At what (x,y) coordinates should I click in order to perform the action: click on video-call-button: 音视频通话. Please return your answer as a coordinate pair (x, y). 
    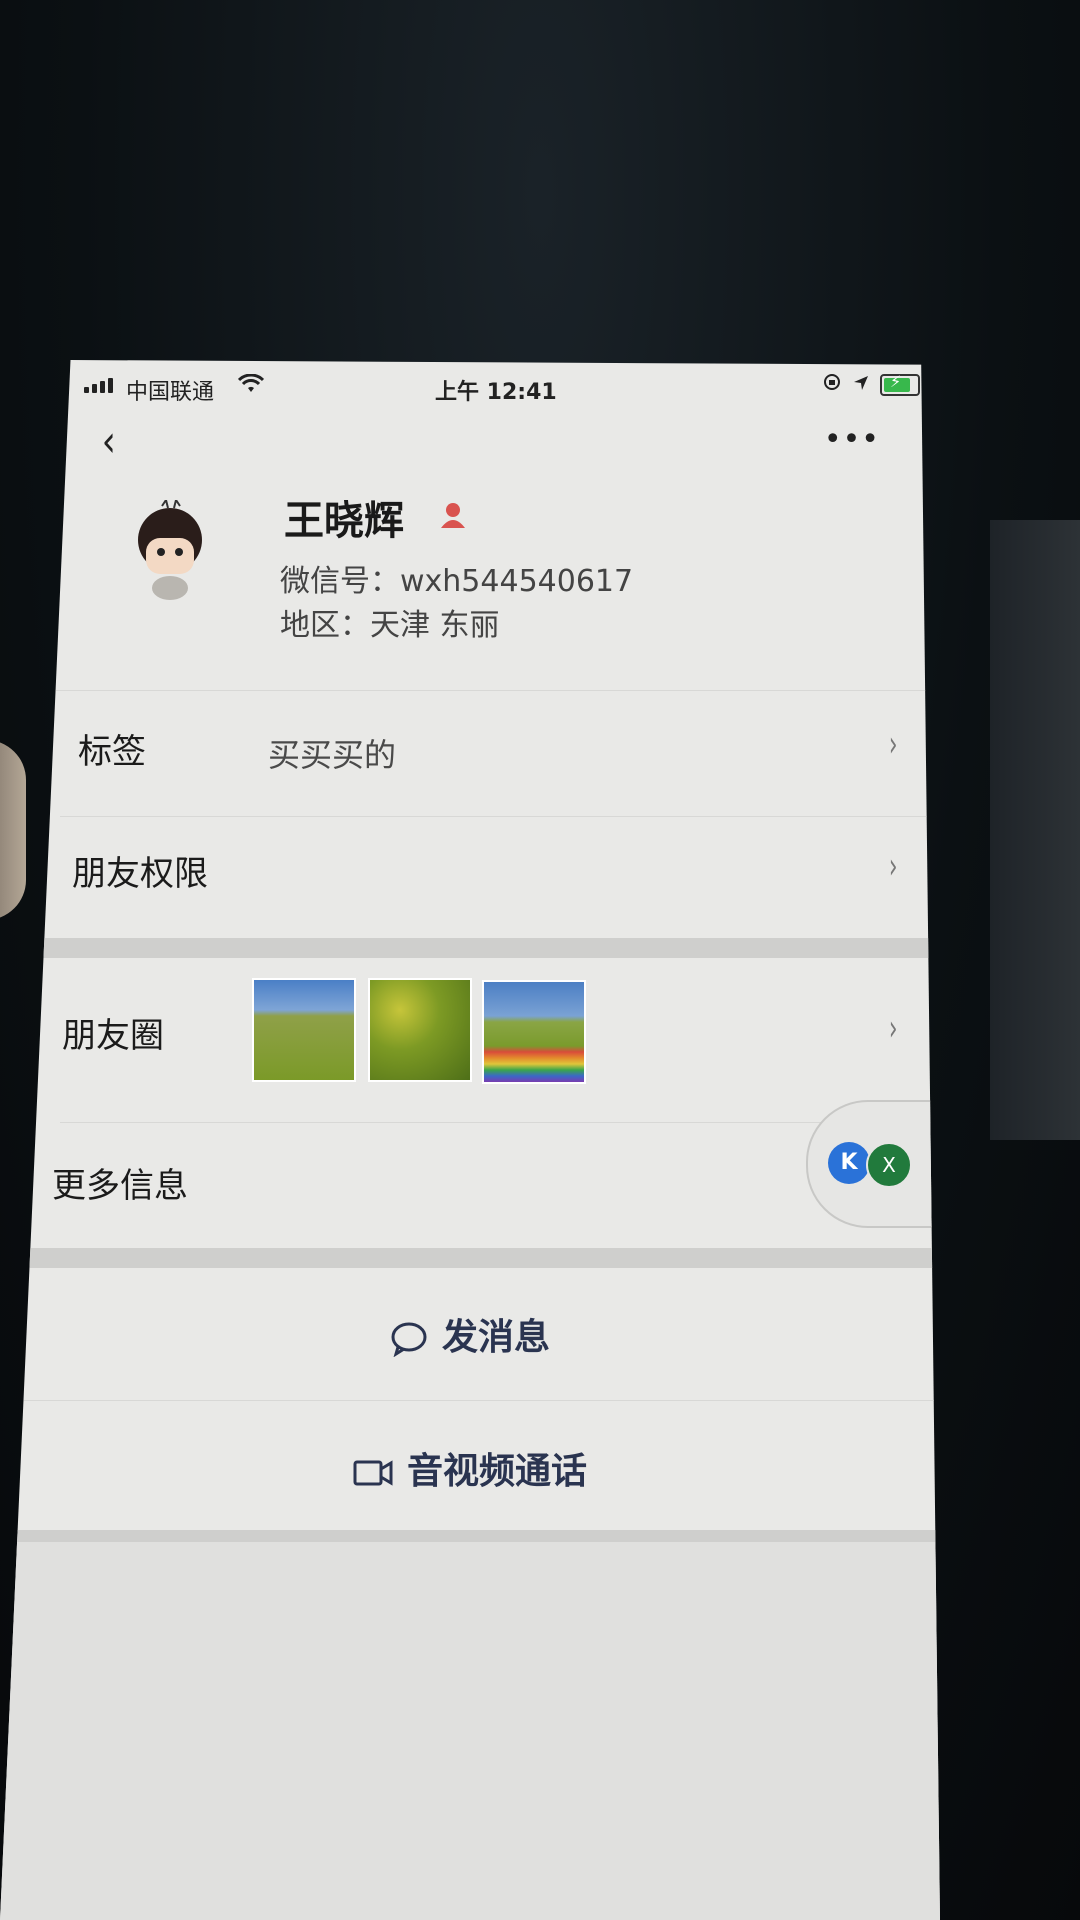
    Looking at the image, I should click on (470, 1468).